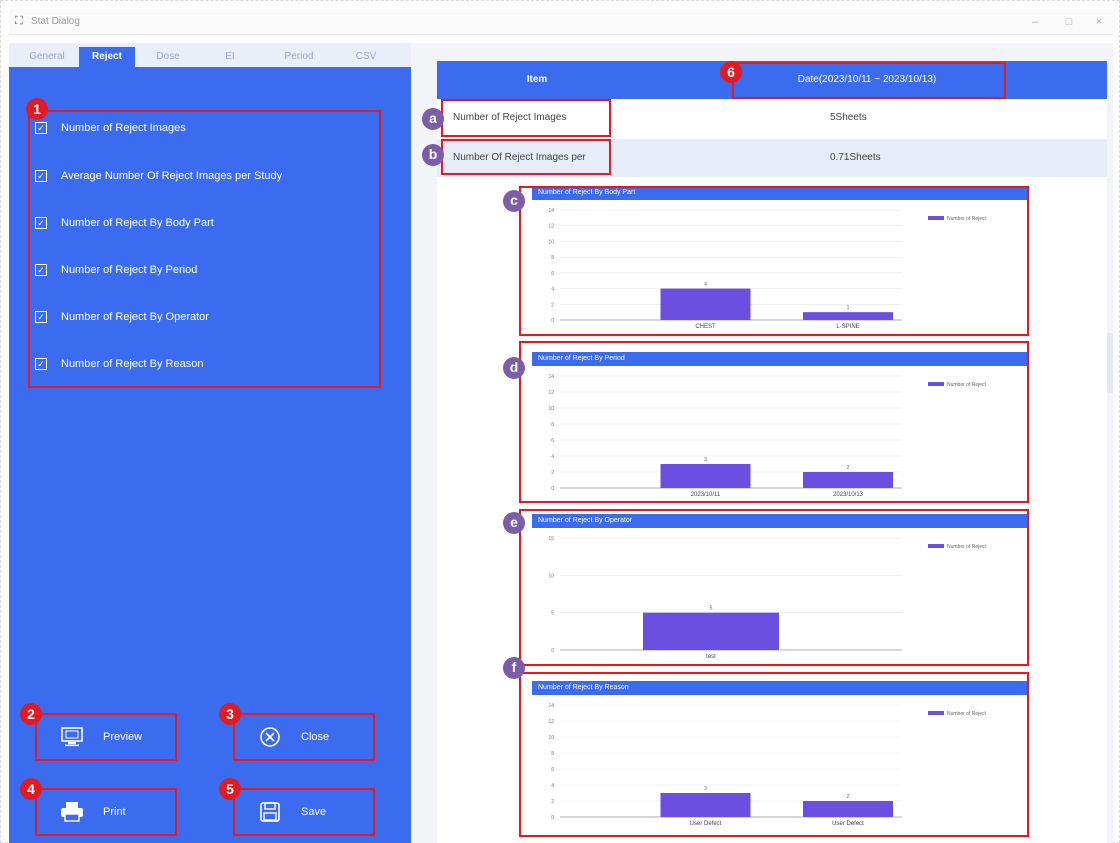  What do you see at coordinates (537, 79) in the screenshot?
I see `header-item: Item` at bounding box center [537, 79].